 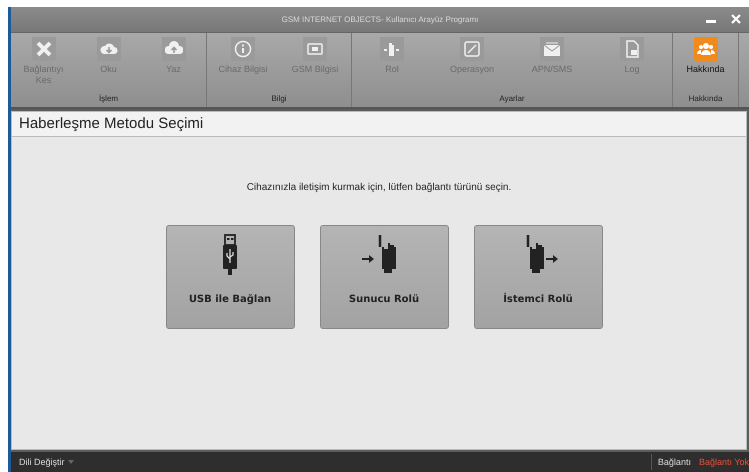 What do you see at coordinates (723, 462) in the screenshot?
I see `status-value: Bağlantı Yok` at bounding box center [723, 462].